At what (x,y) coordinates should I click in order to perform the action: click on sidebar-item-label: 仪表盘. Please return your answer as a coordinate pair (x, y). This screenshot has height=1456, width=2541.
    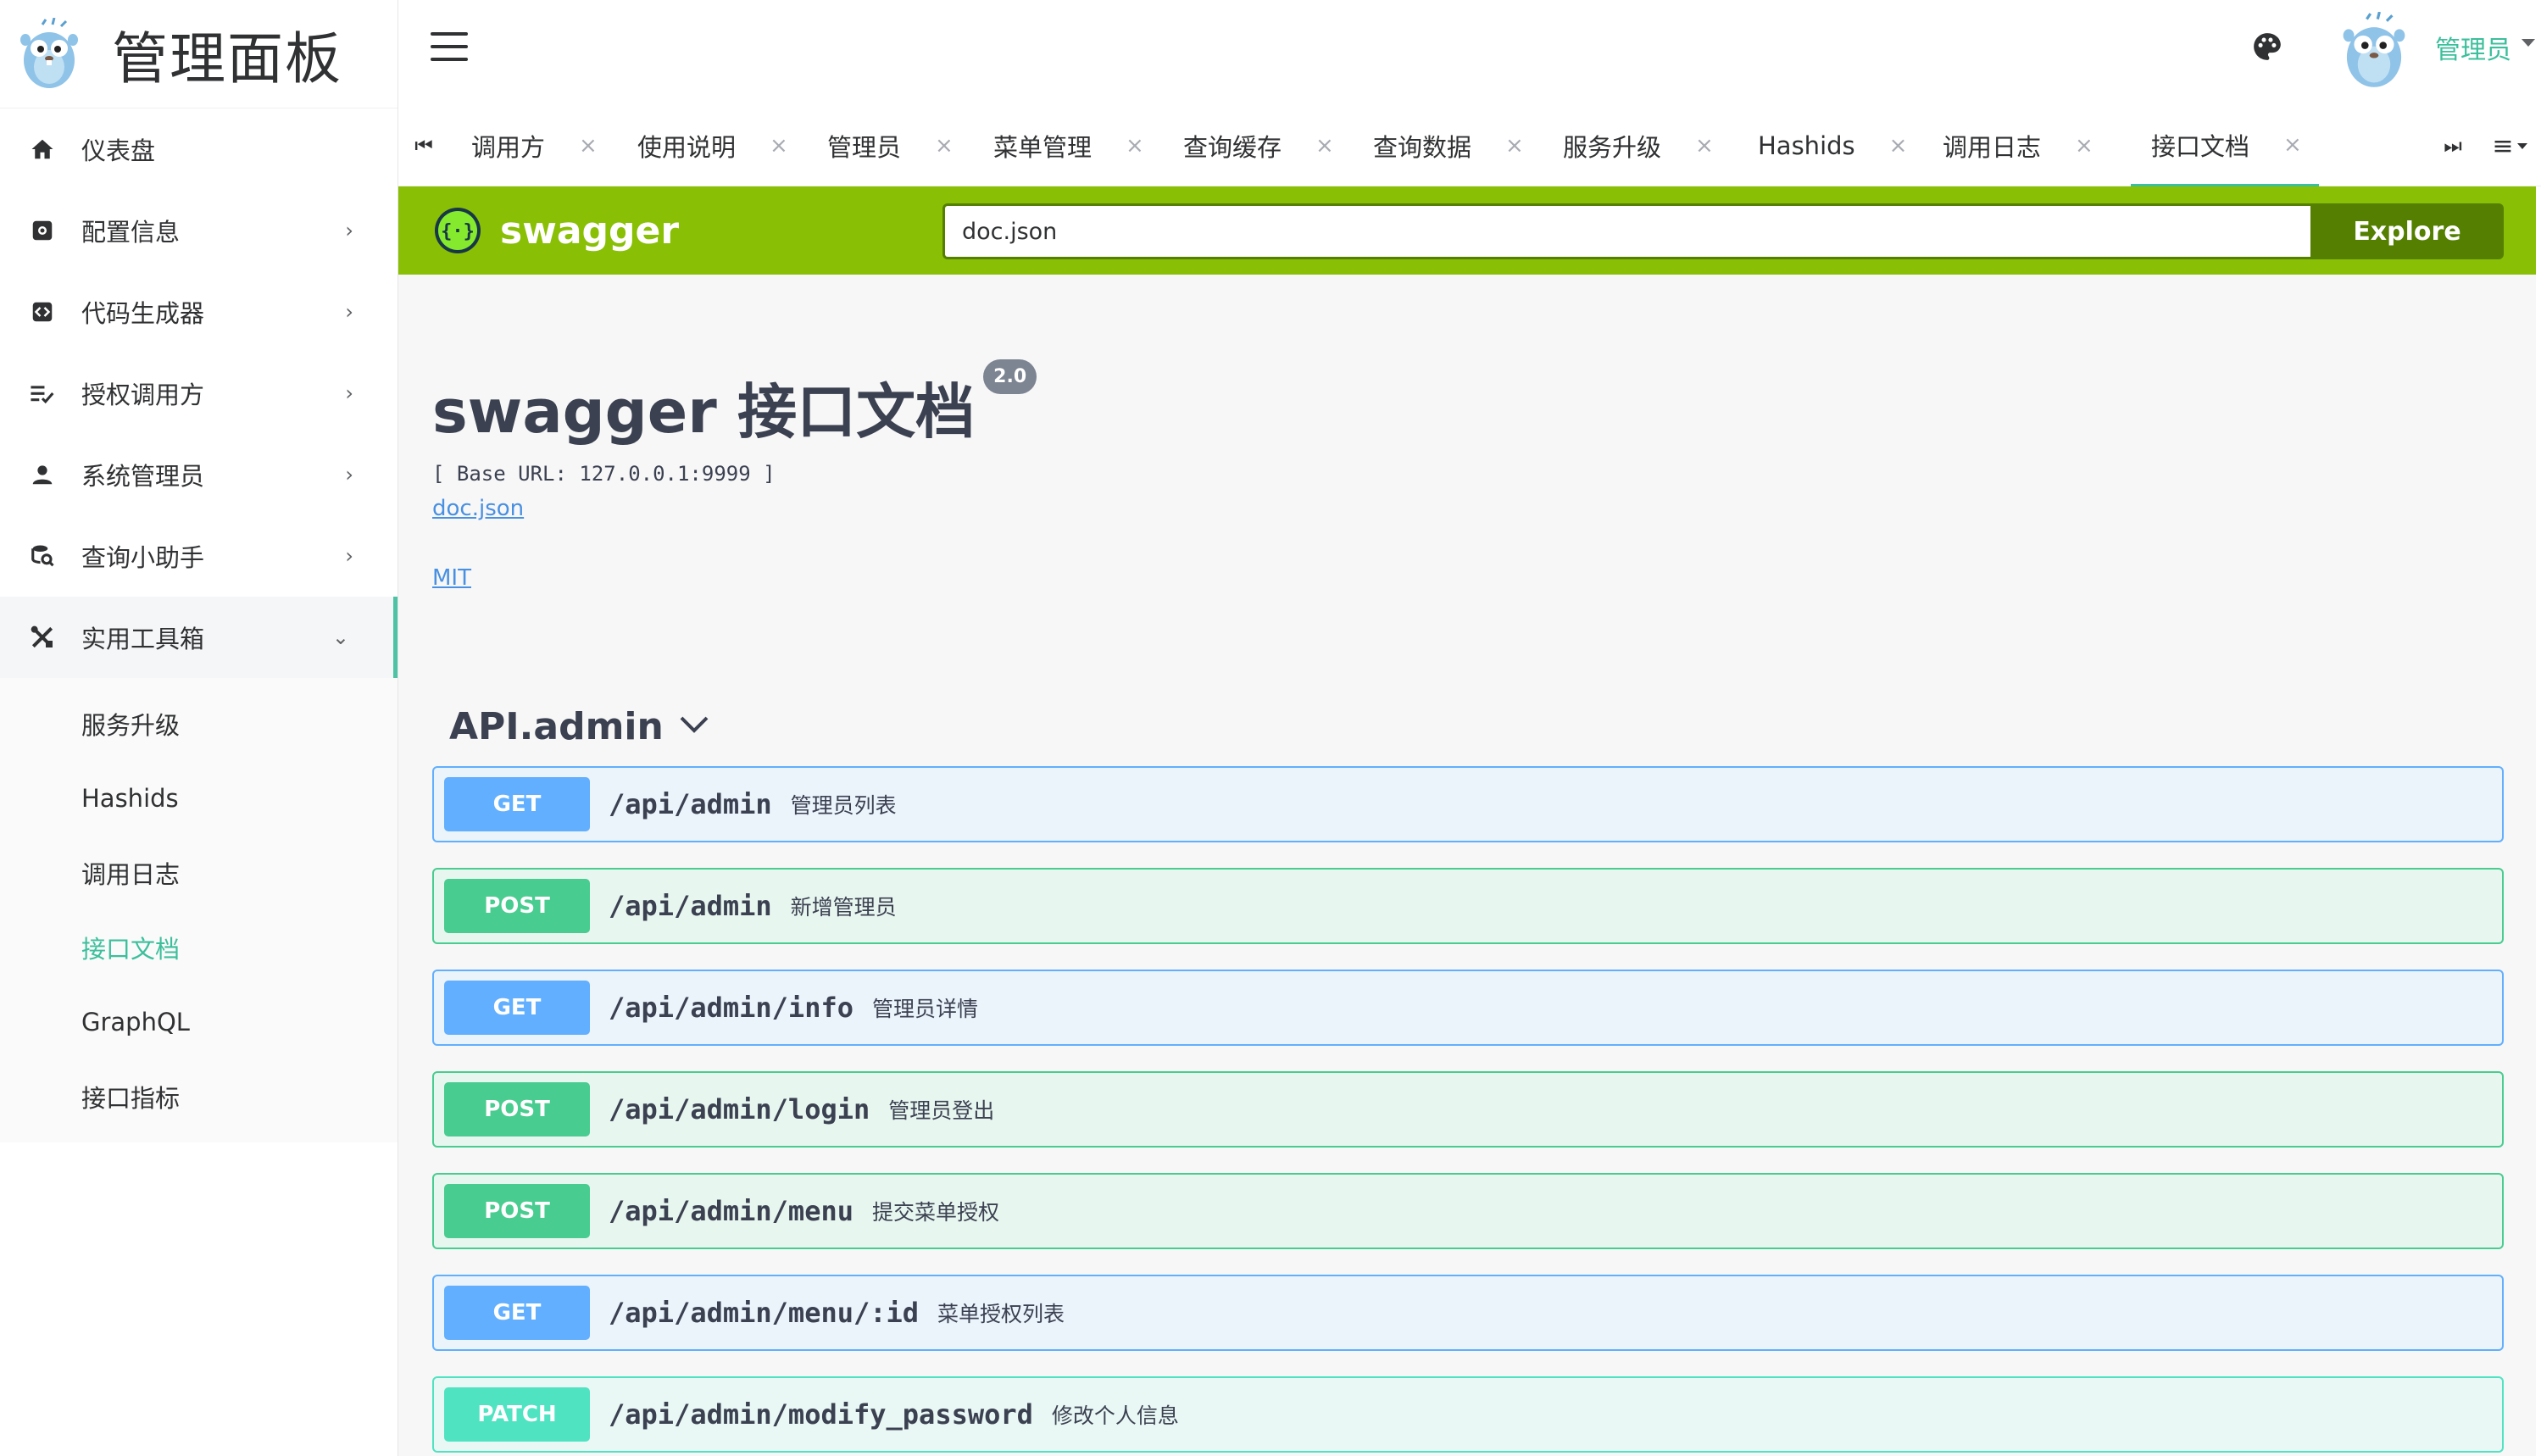
    Looking at the image, I should click on (119, 150).